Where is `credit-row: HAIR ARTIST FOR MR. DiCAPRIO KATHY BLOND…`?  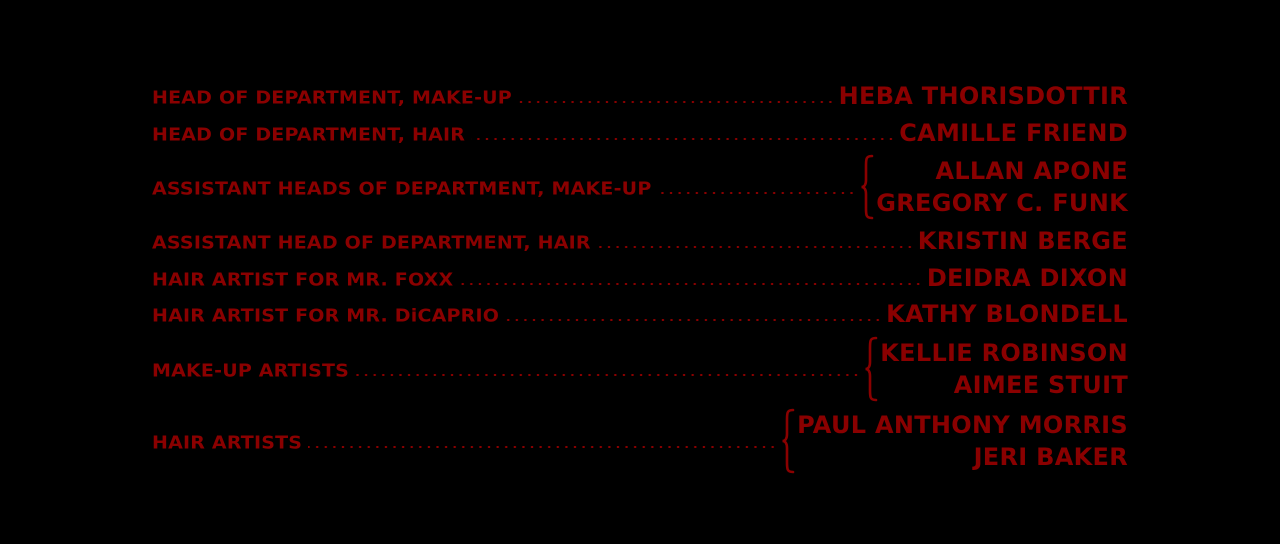 credit-row: HAIR ARTIST FOR MR. DiCAPRIO KATHY BLOND… is located at coordinates (640, 314).